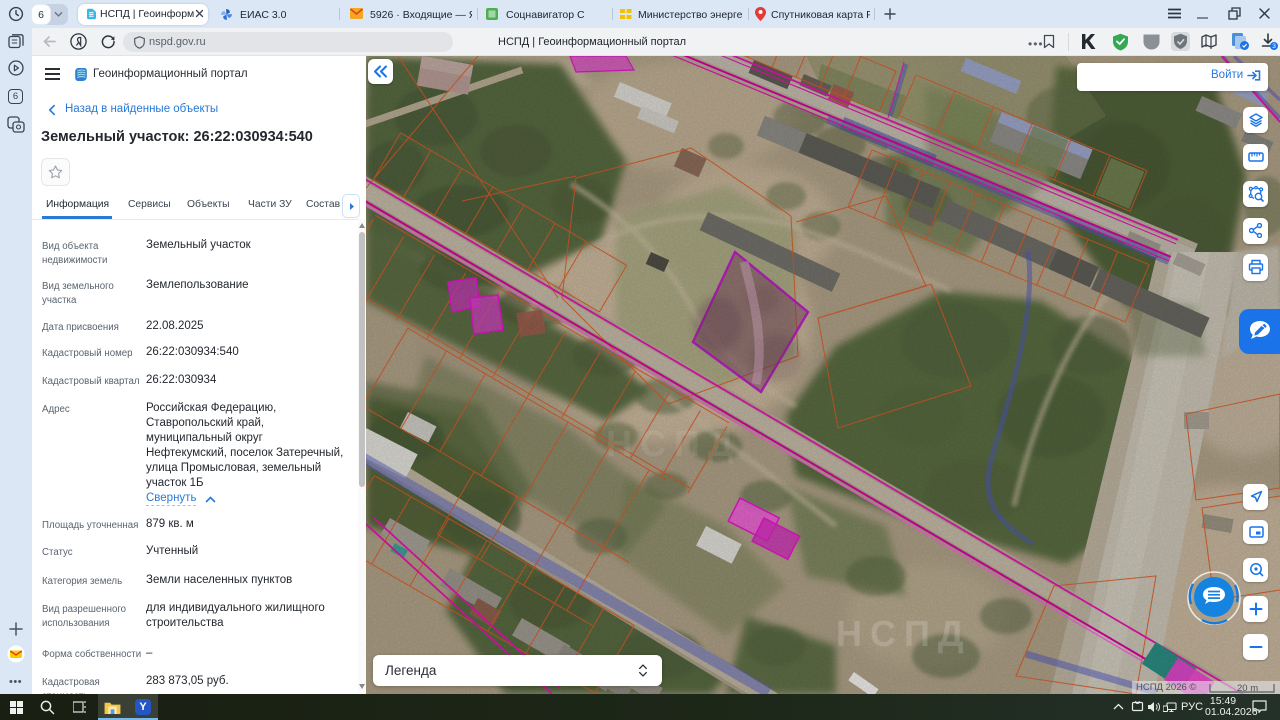  What do you see at coordinates (1274, 46) in the screenshot?
I see `svg-text: 3` at bounding box center [1274, 46].